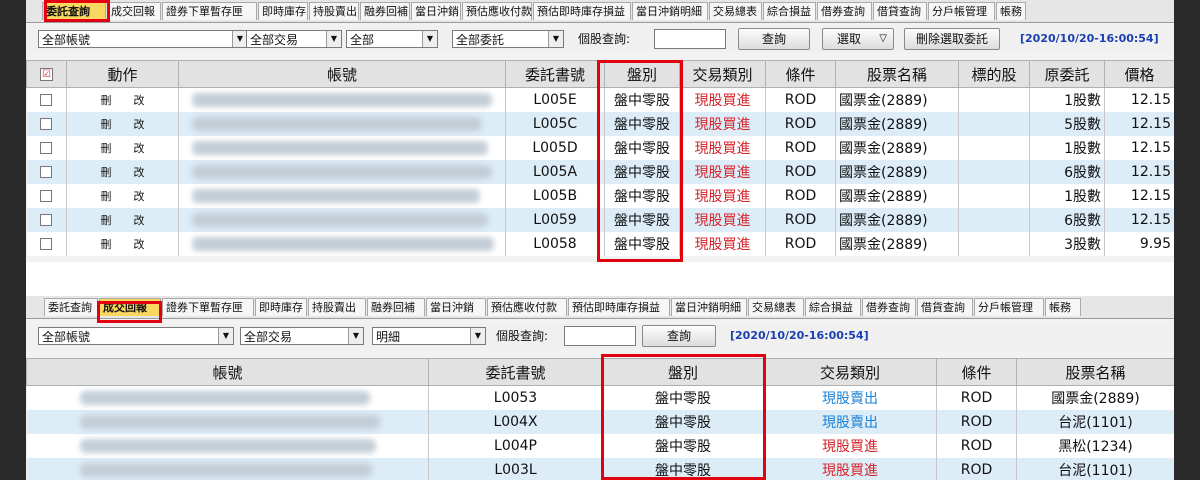  What do you see at coordinates (227, 446) in the screenshot?
I see `account-cell` at bounding box center [227, 446].